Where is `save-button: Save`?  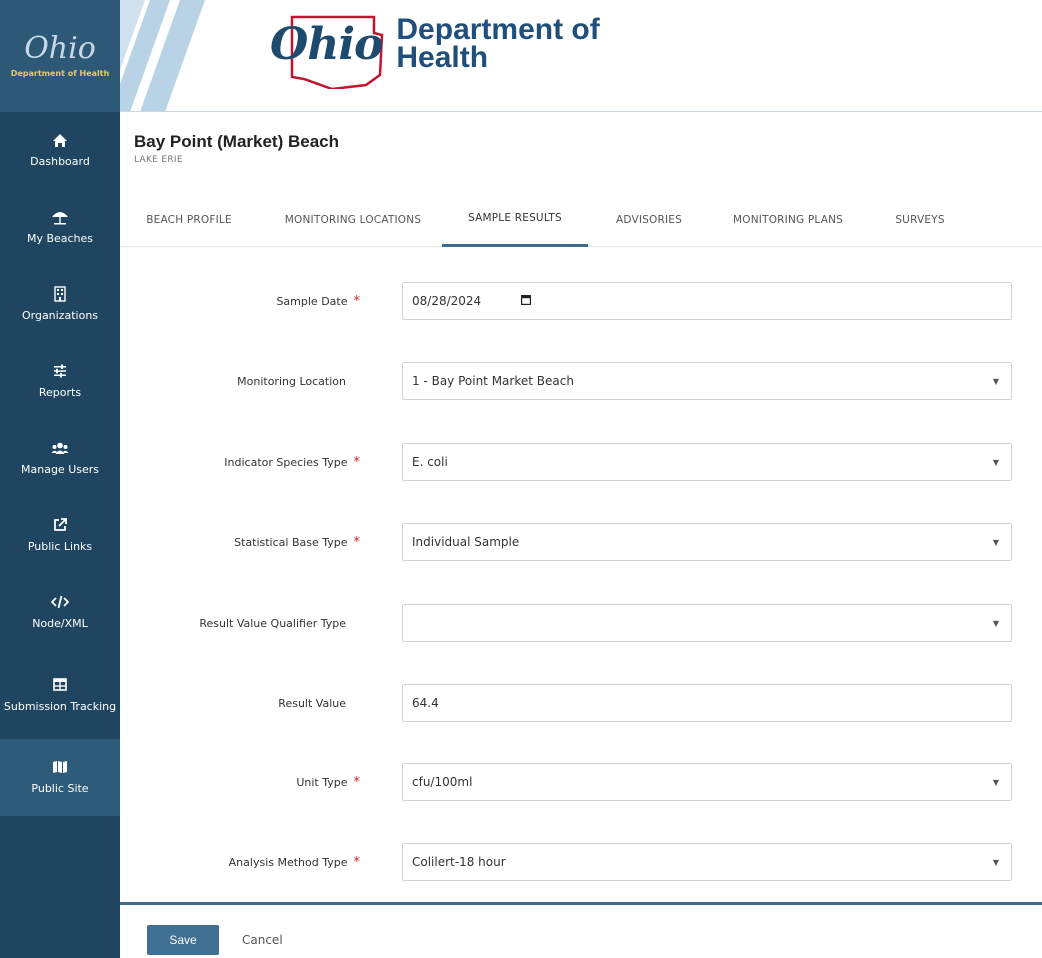
save-button: Save is located at coordinates (183, 940).